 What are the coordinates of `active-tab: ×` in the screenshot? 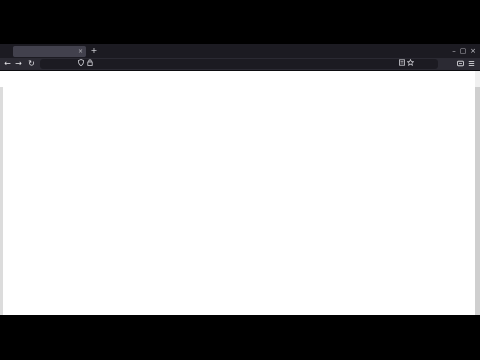 It's located at (49, 51).